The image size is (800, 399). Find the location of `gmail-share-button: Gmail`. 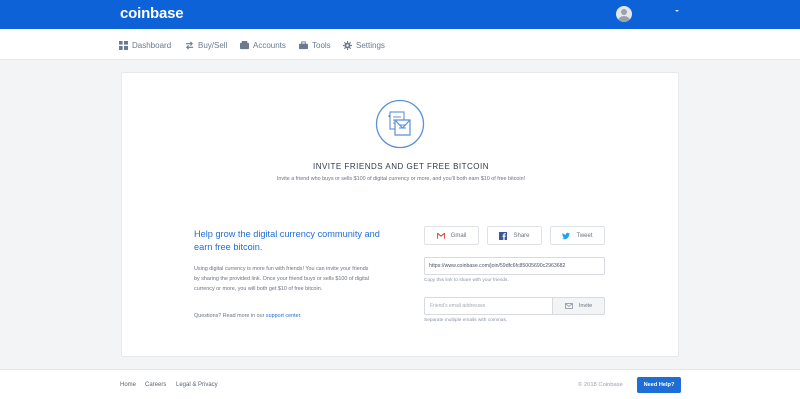

gmail-share-button: Gmail is located at coordinates (451, 235).